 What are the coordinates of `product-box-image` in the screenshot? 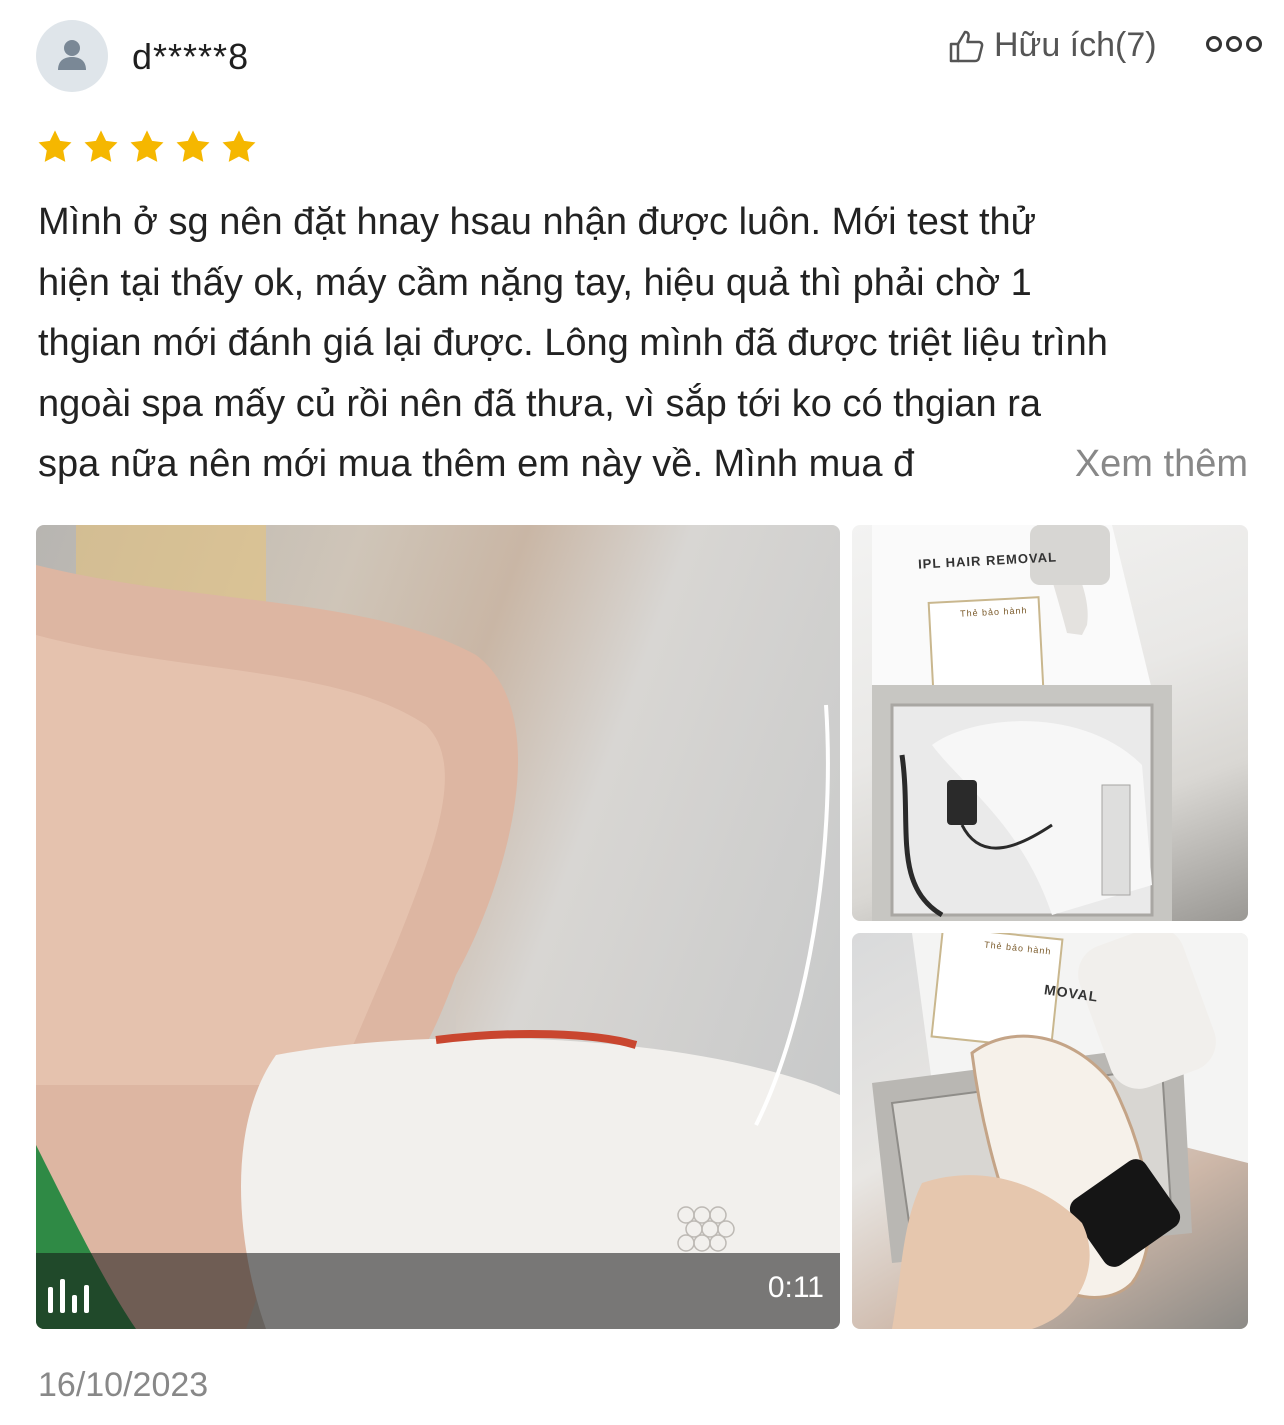 It's located at (1022, 723).